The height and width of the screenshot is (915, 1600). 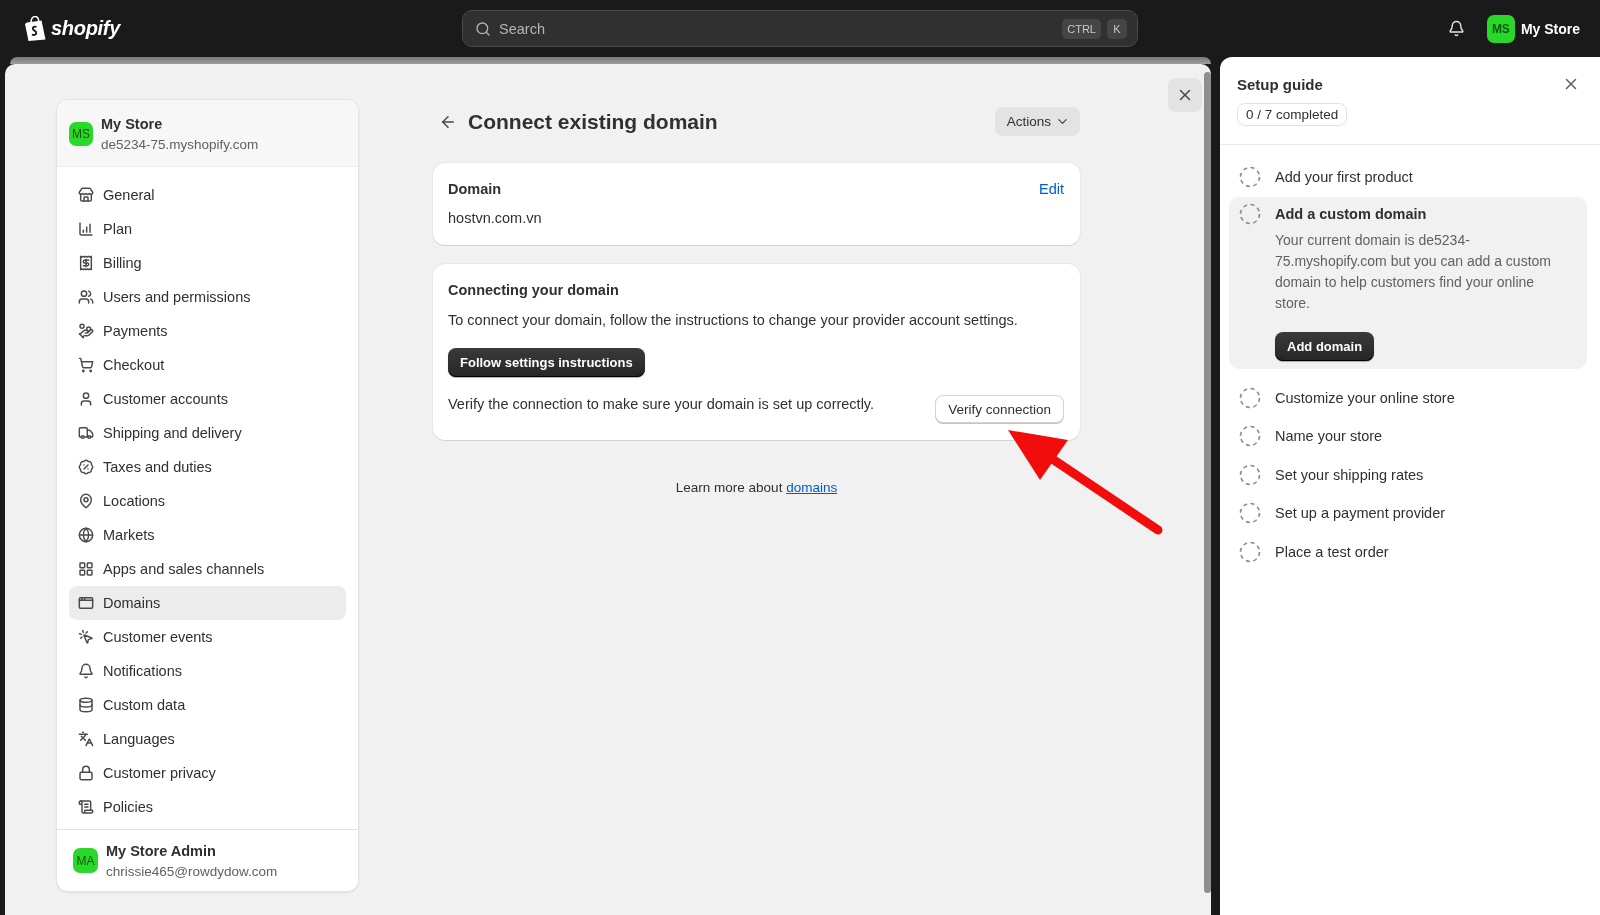 What do you see at coordinates (1117, 28) in the screenshot?
I see `shortcut-key: K` at bounding box center [1117, 28].